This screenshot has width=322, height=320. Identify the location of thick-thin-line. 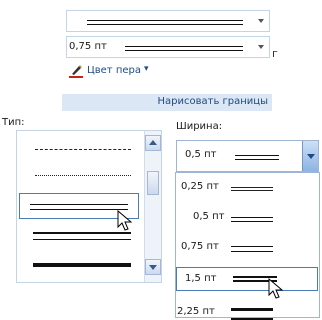
(82, 236).